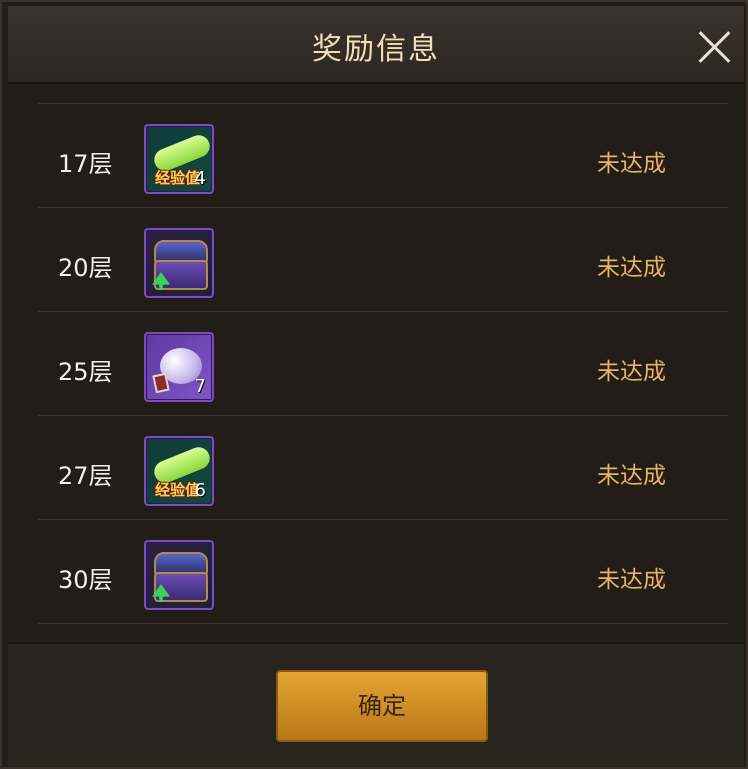  I want to click on exp-scroll-icon: 经验值 6, so click(179, 471).